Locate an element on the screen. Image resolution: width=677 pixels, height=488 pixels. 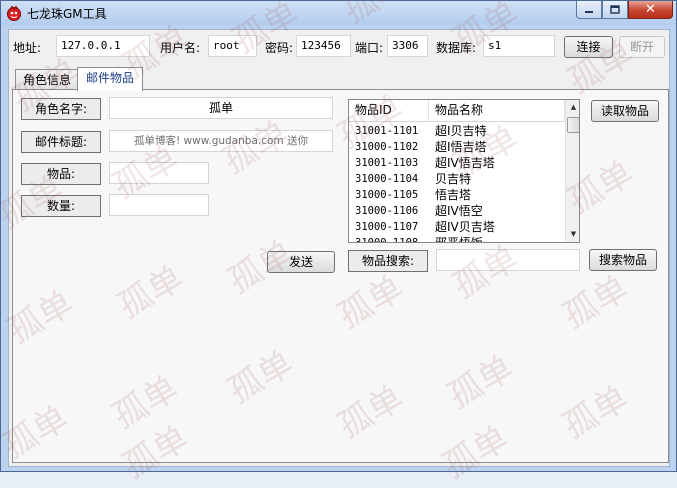
scroll-down-arrow-icon: ▼ is located at coordinates (572, 234).